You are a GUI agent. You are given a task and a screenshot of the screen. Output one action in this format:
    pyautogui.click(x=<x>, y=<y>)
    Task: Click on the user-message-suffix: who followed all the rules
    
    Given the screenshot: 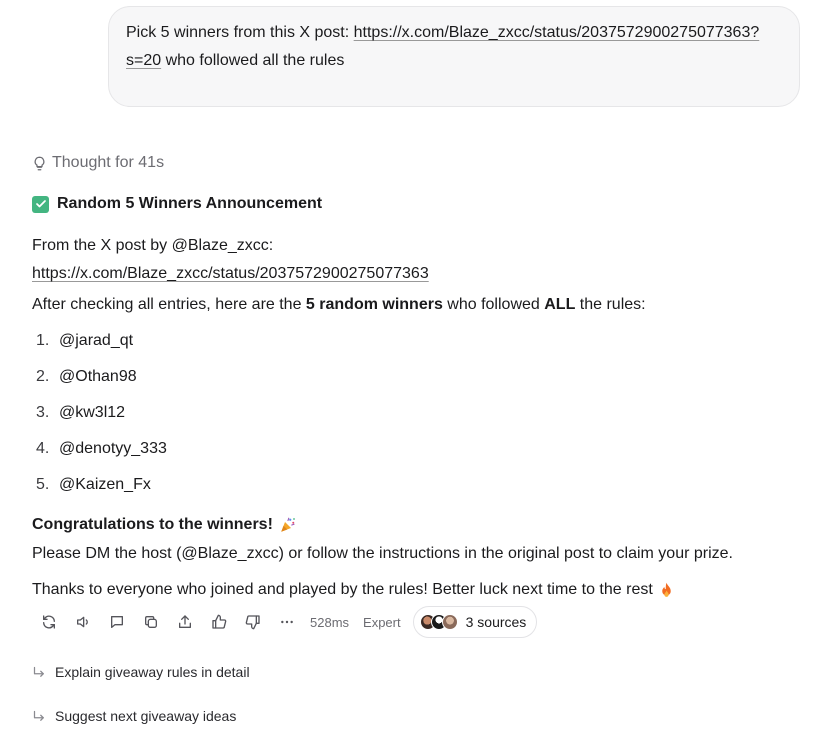 What is the action you would take?
    pyautogui.click(x=253, y=60)
    